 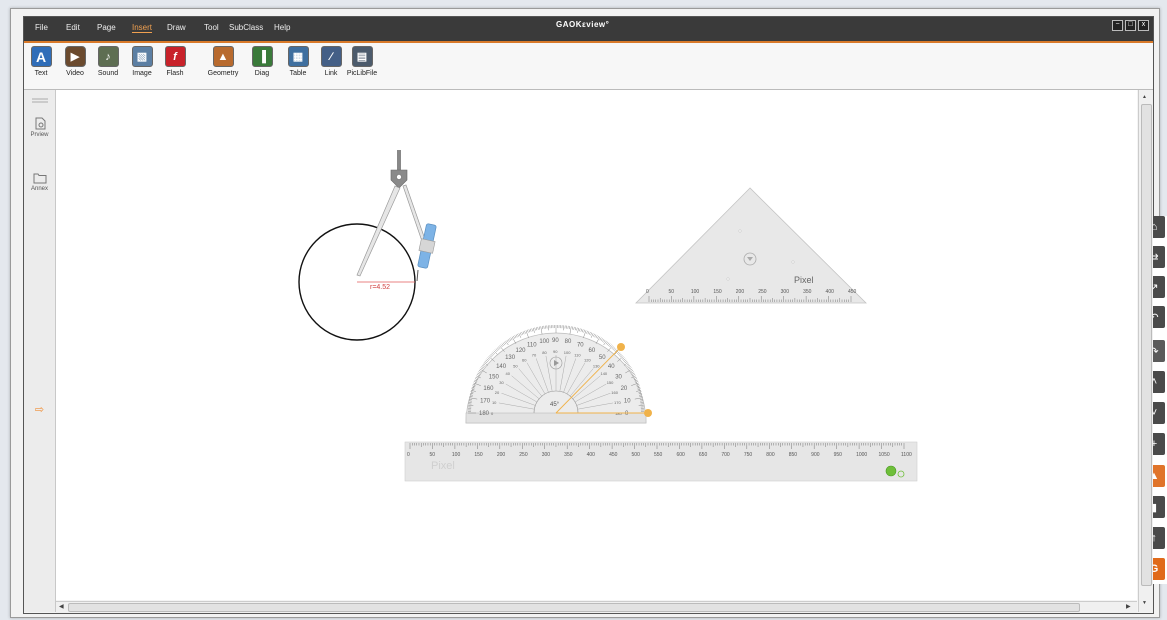 I want to click on ruler-tick-label: 500, so click(x=636, y=455).